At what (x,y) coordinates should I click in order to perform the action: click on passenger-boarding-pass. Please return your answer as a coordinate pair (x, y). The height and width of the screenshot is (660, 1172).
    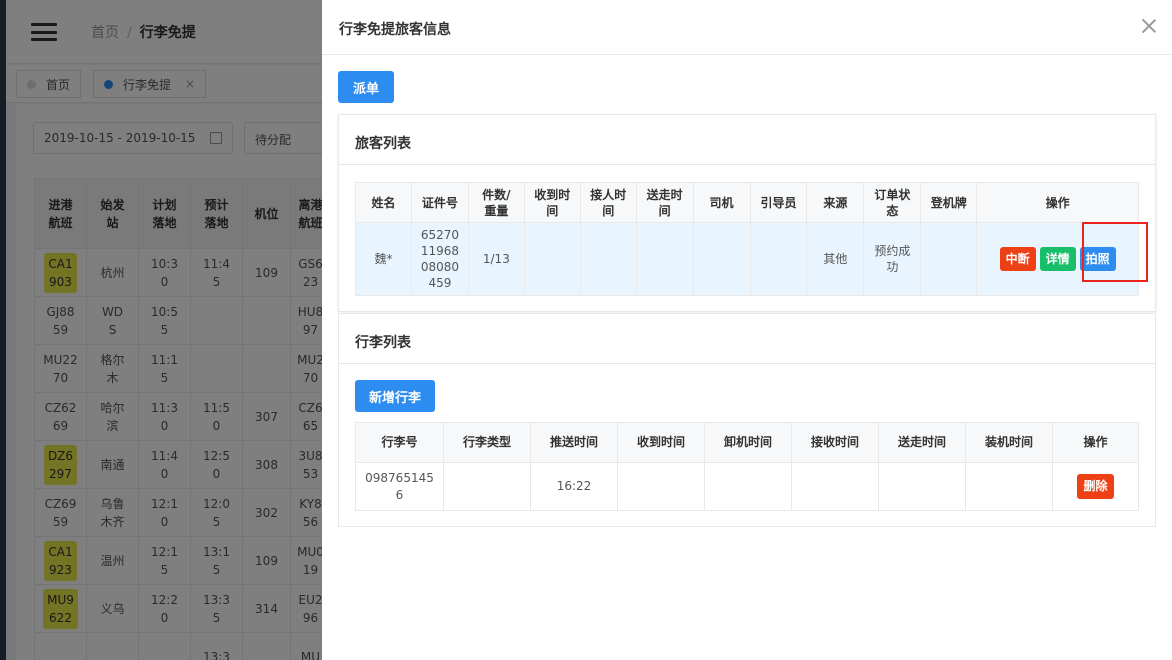
    Looking at the image, I should click on (949, 259).